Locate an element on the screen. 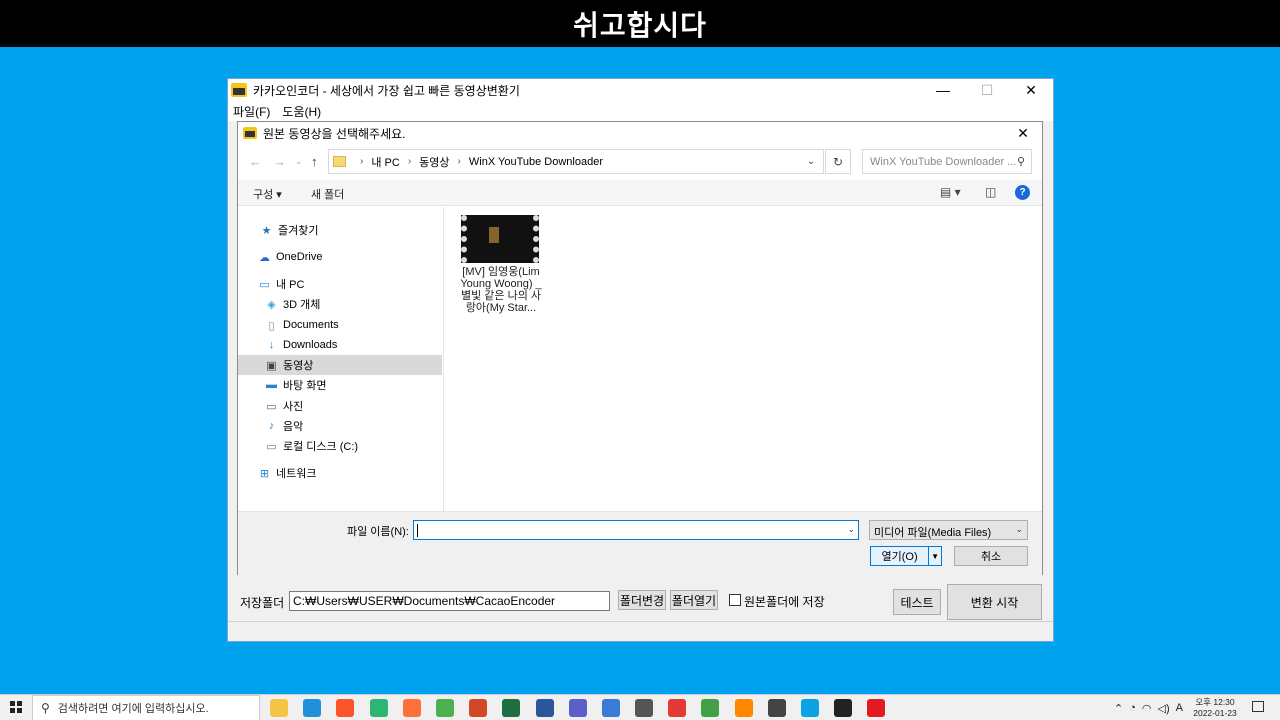  banner-text: 쉬고합시다 is located at coordinates (640, 25).